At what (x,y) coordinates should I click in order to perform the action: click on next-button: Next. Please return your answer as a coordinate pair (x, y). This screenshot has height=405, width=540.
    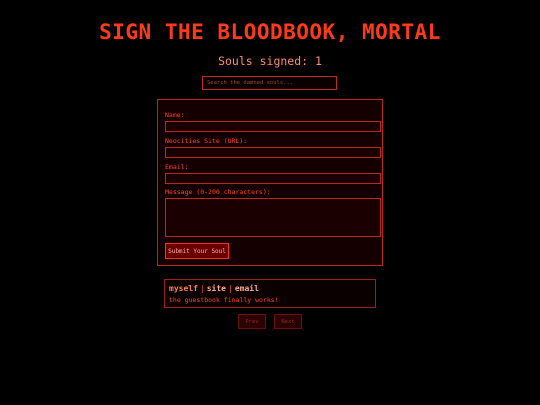
    Looking at the image, I should click on (288, 321).